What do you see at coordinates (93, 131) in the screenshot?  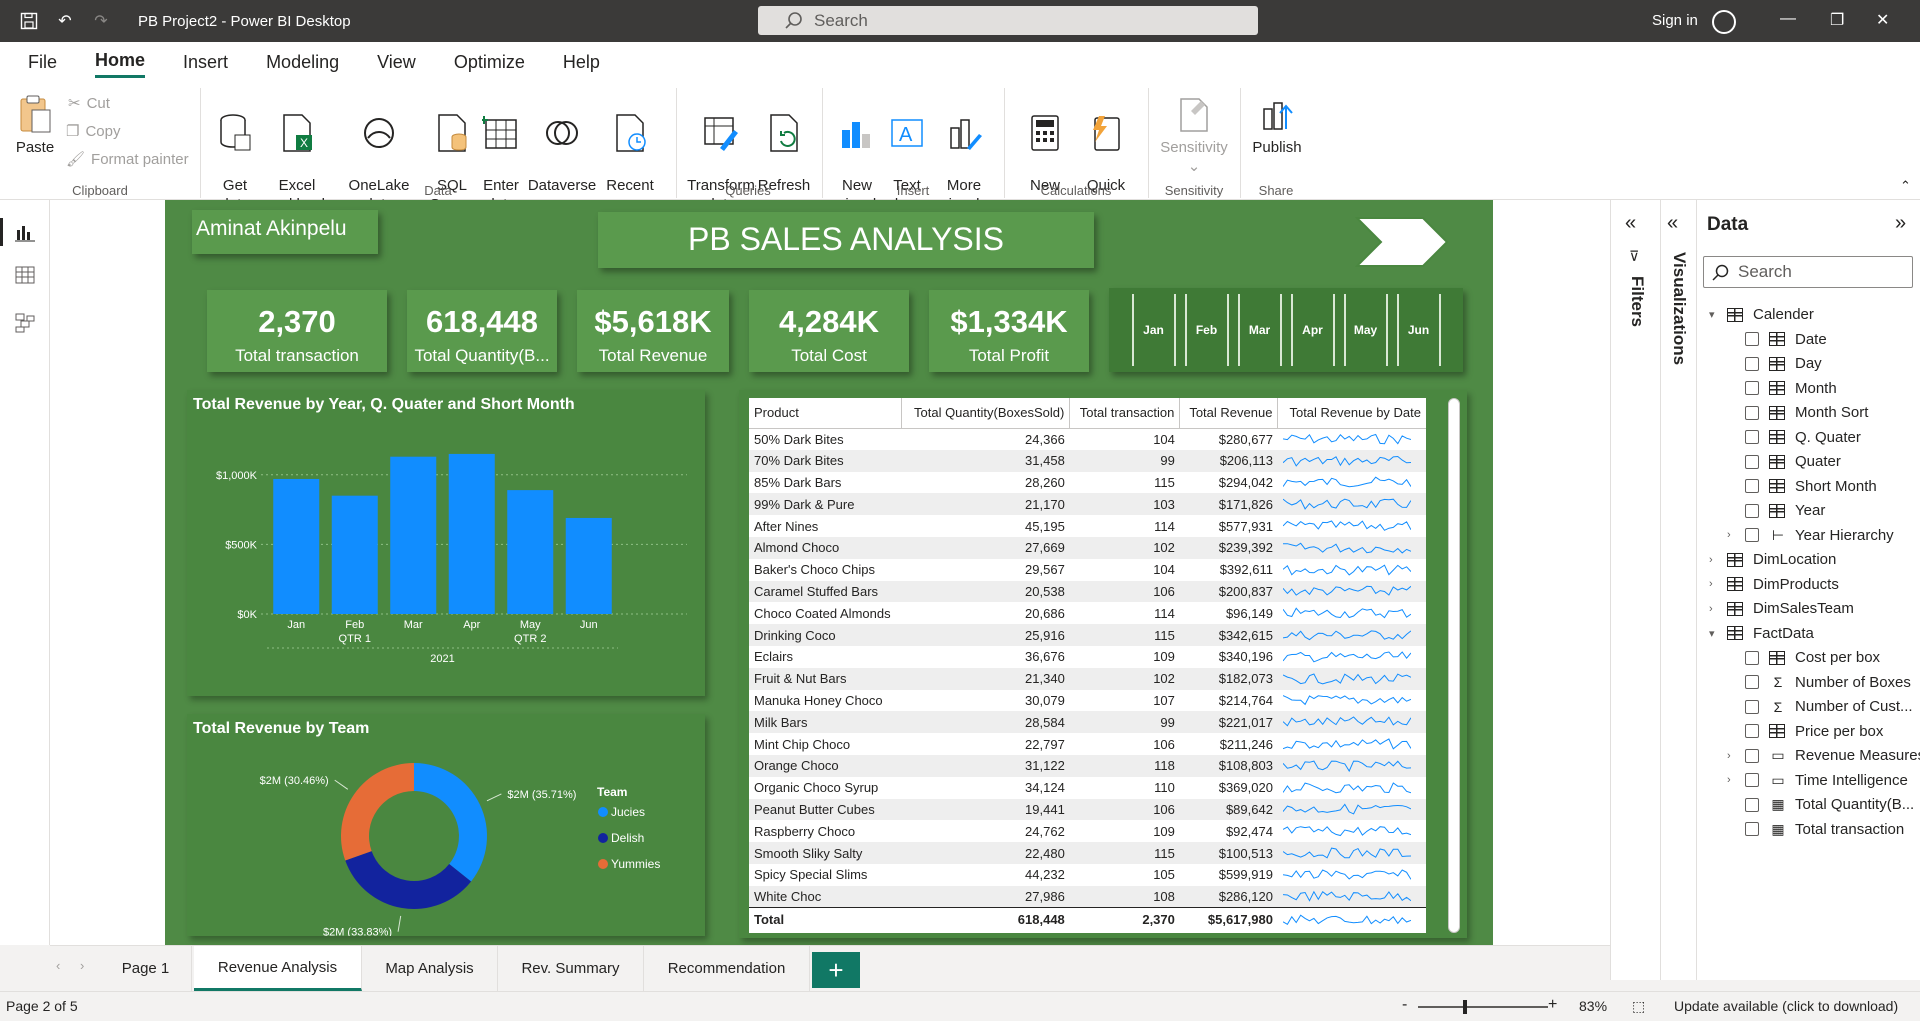 I see `copy-button: ❐ Copy` at bounding box center [93, 131].